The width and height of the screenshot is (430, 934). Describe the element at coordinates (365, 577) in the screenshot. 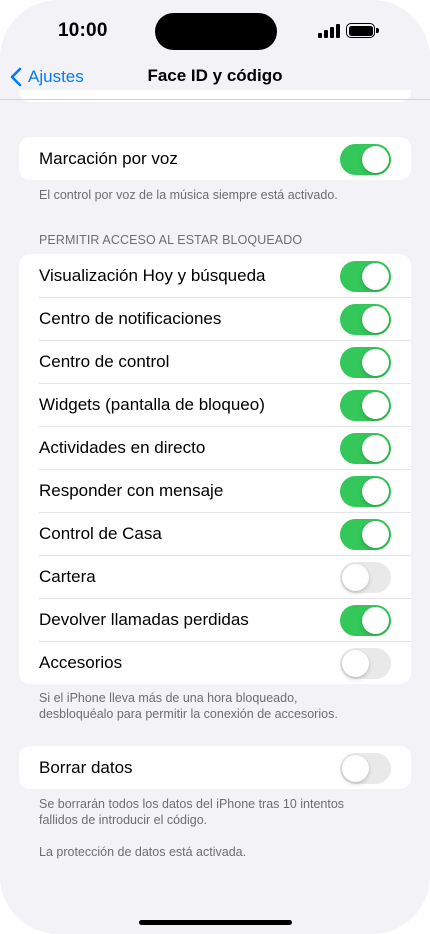

I see `wallet-toggle` at that location.